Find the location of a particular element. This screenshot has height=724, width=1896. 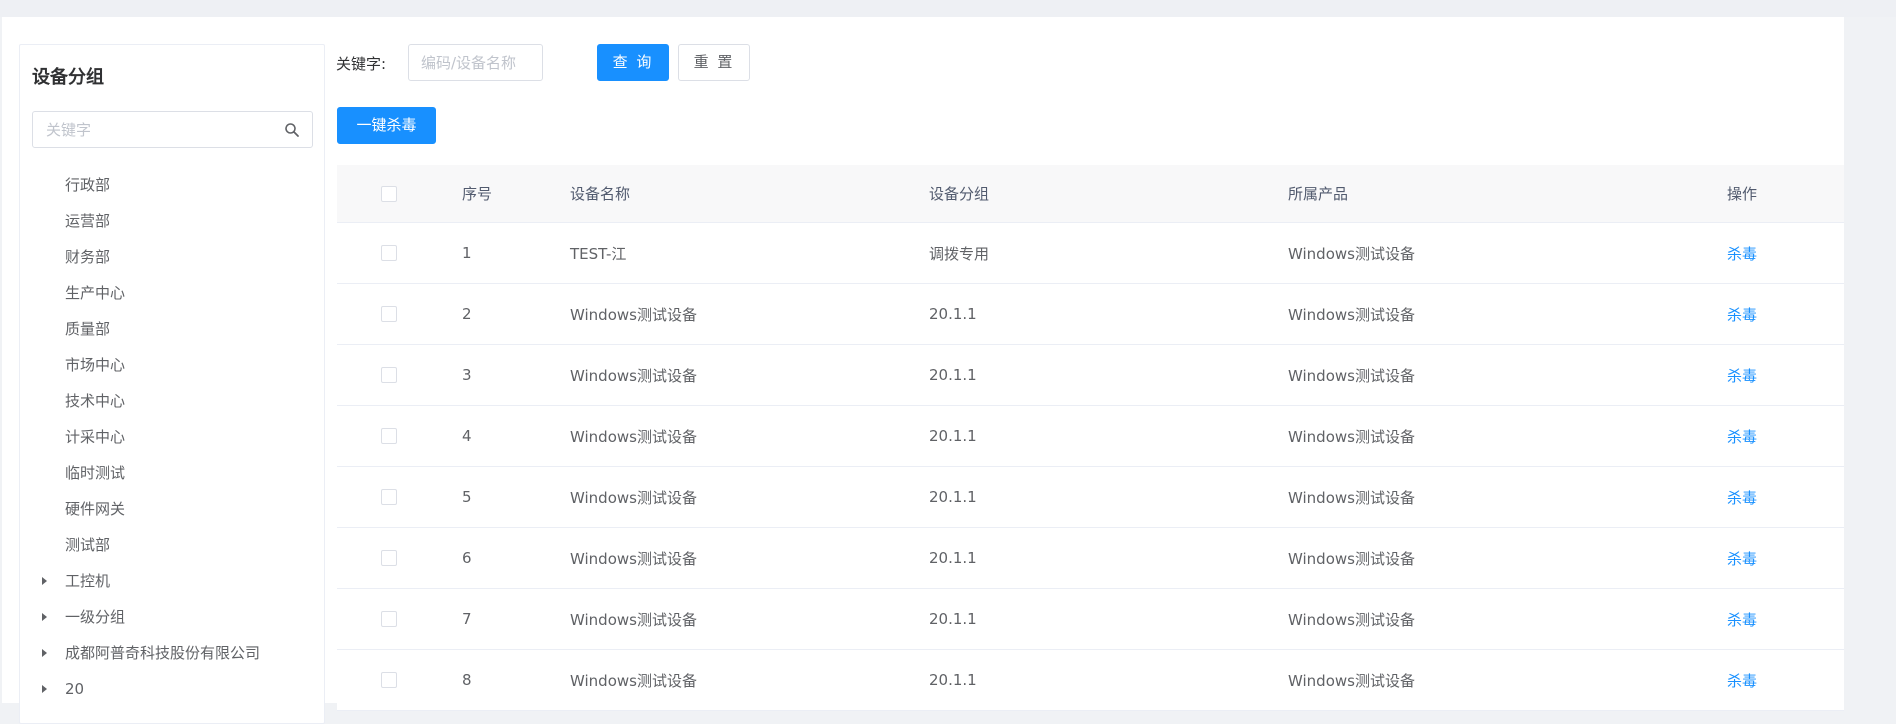

column-header-product: 所属产品 is located at coordinates (1318, 194).